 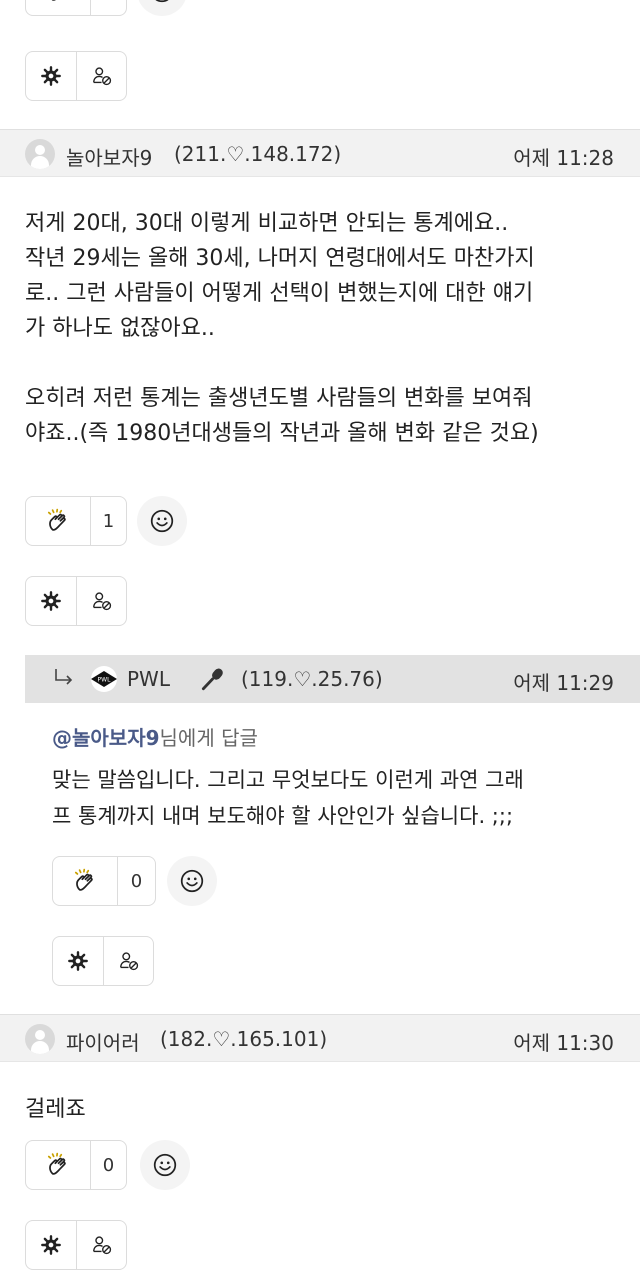 I want to click on comment-body: 걸레죠, so click(x=55, y=1109).